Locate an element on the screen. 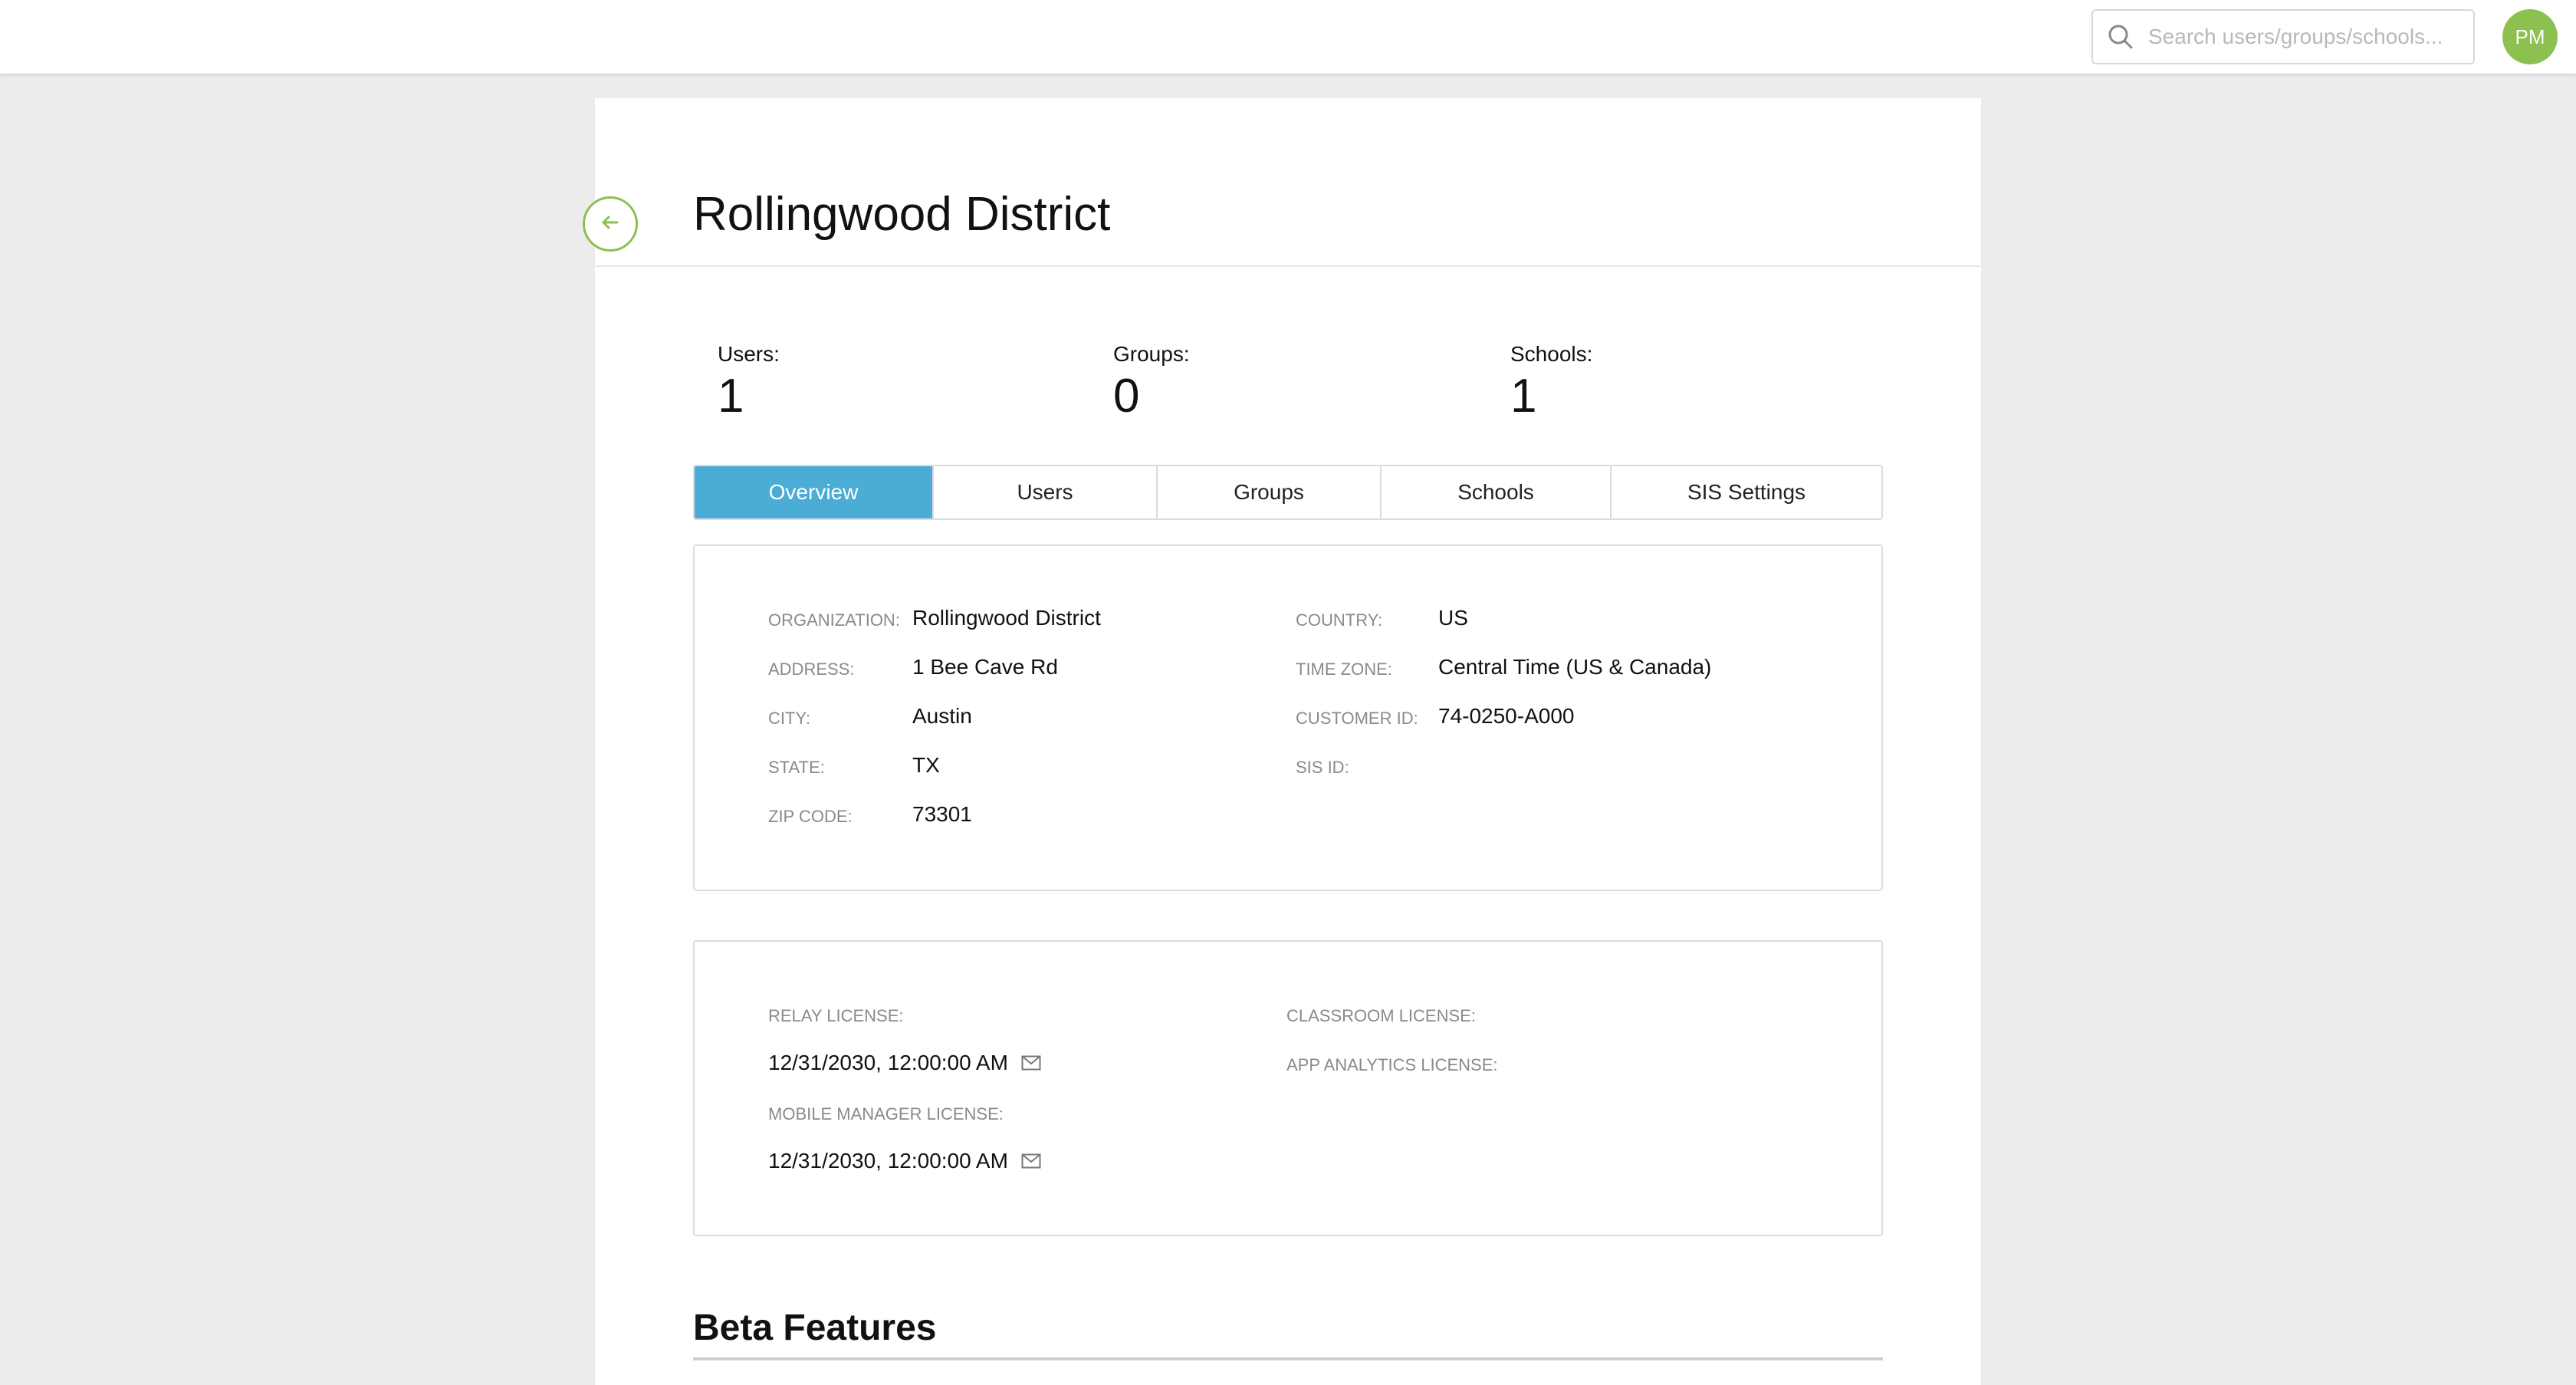  classroom-license-label: CLASSROOM LICENSE: is located at coordinates (1381, 1016).